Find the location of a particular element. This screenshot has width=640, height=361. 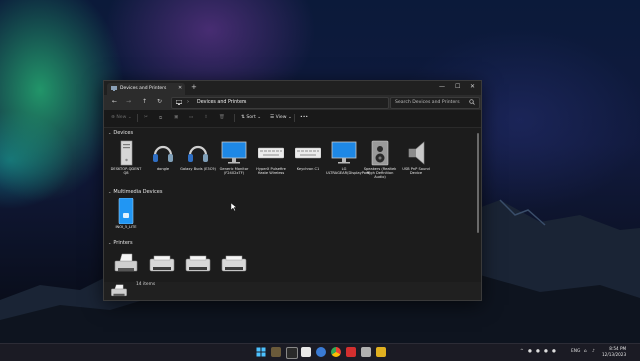

maximize-button: ☐ is located at coordinates (457, 86).